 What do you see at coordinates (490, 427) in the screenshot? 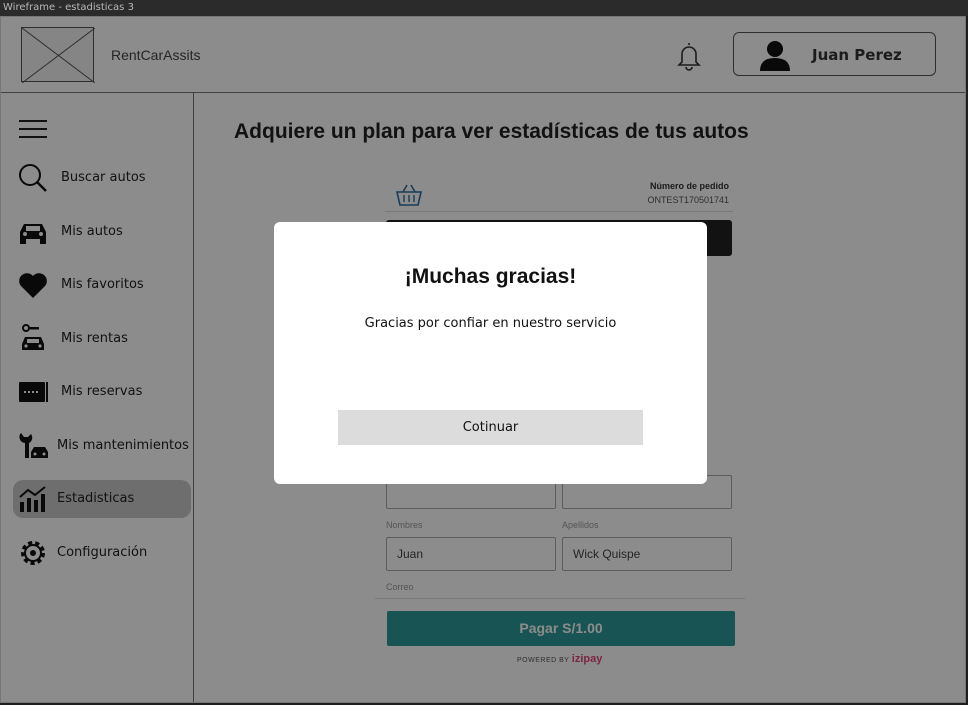
I see `continue-button: Cotinuar` at bounding box center [490, 427].